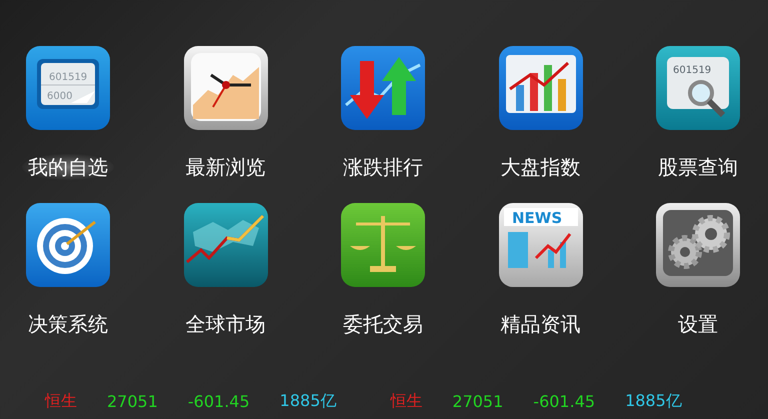 The width and height of the screenshot is (768, 419). Describe the element at coordinates (383, 88) in the screenshot. I see `up-down-arrows-icon` at that location.